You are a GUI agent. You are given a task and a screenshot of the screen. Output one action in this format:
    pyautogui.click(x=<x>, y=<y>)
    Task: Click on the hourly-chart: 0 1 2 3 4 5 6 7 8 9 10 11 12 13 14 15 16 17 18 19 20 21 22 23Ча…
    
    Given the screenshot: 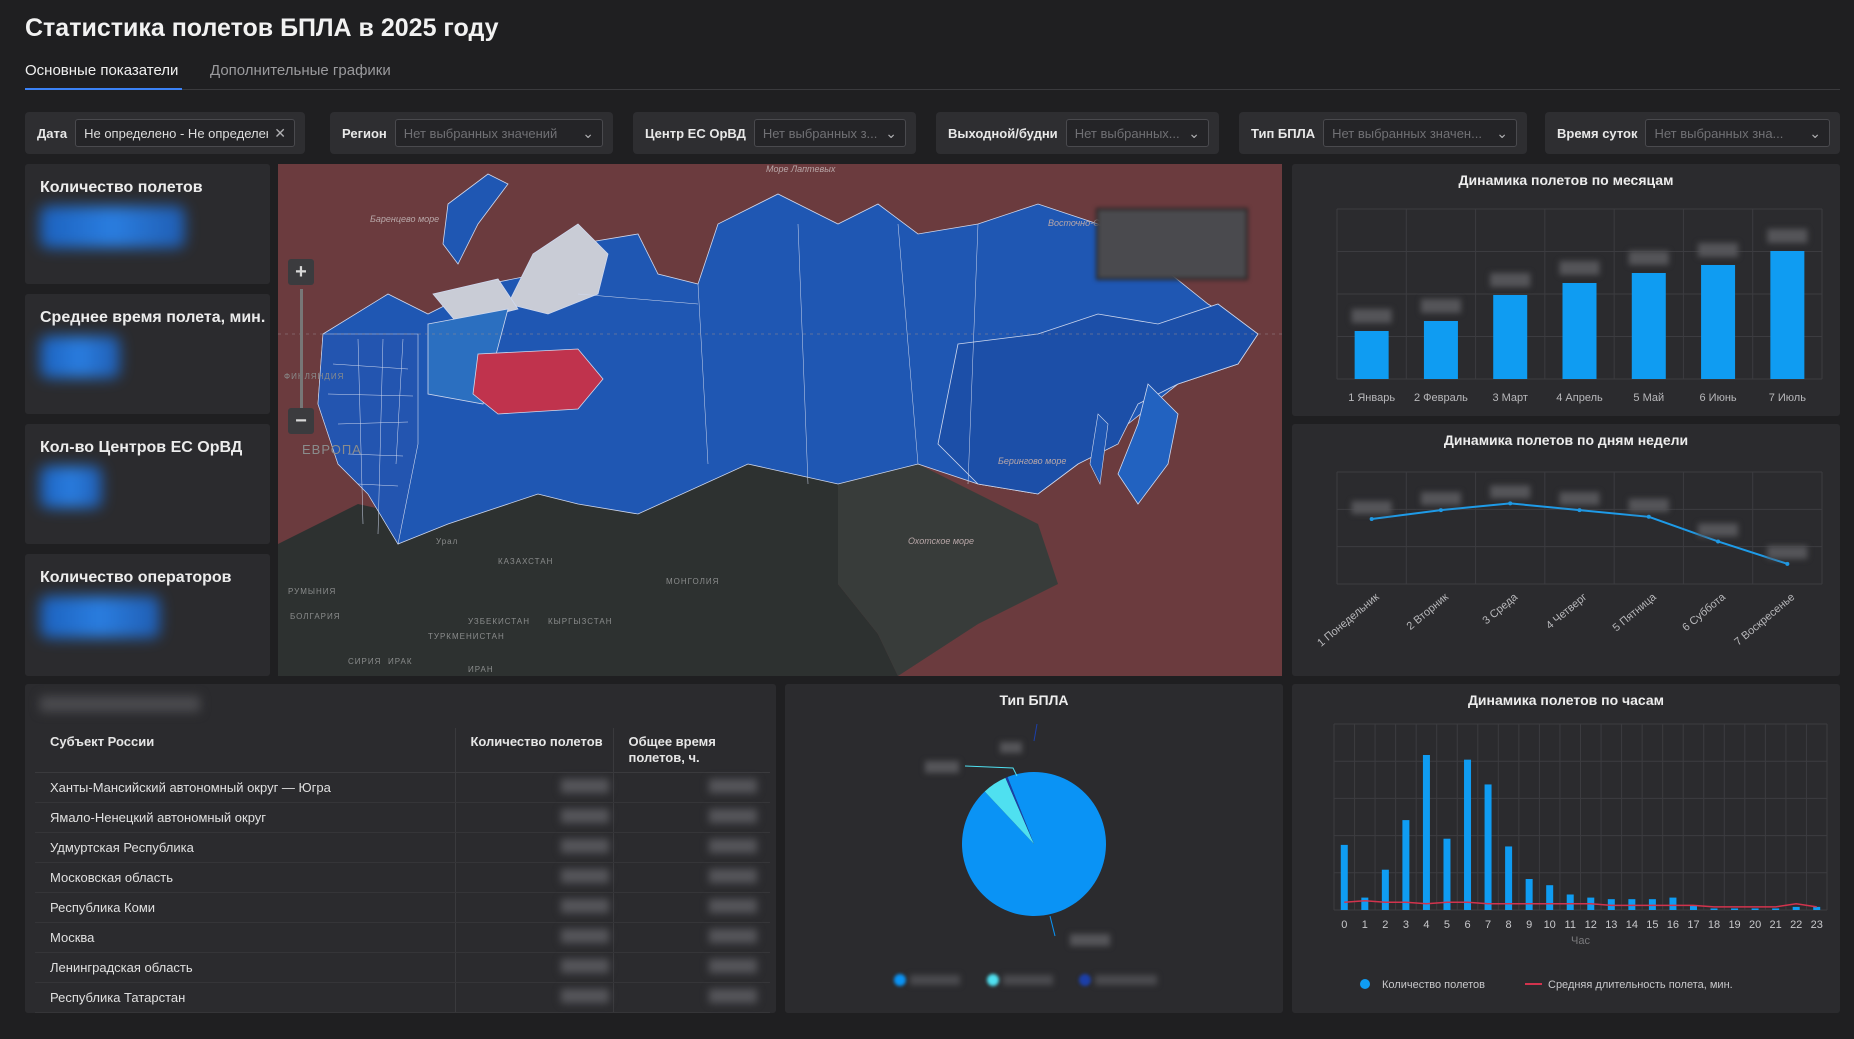 What is the action you would take?
    pyautogui.click(x=1566, y=848)
    